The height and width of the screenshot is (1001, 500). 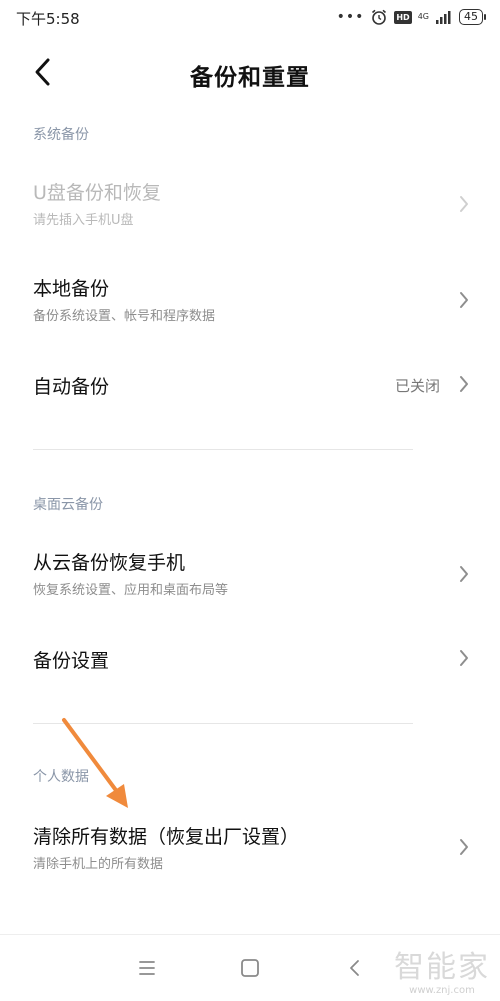 I want to click on item-subtitle: 清除手机上的所有数据, so click(x=98, y=864).